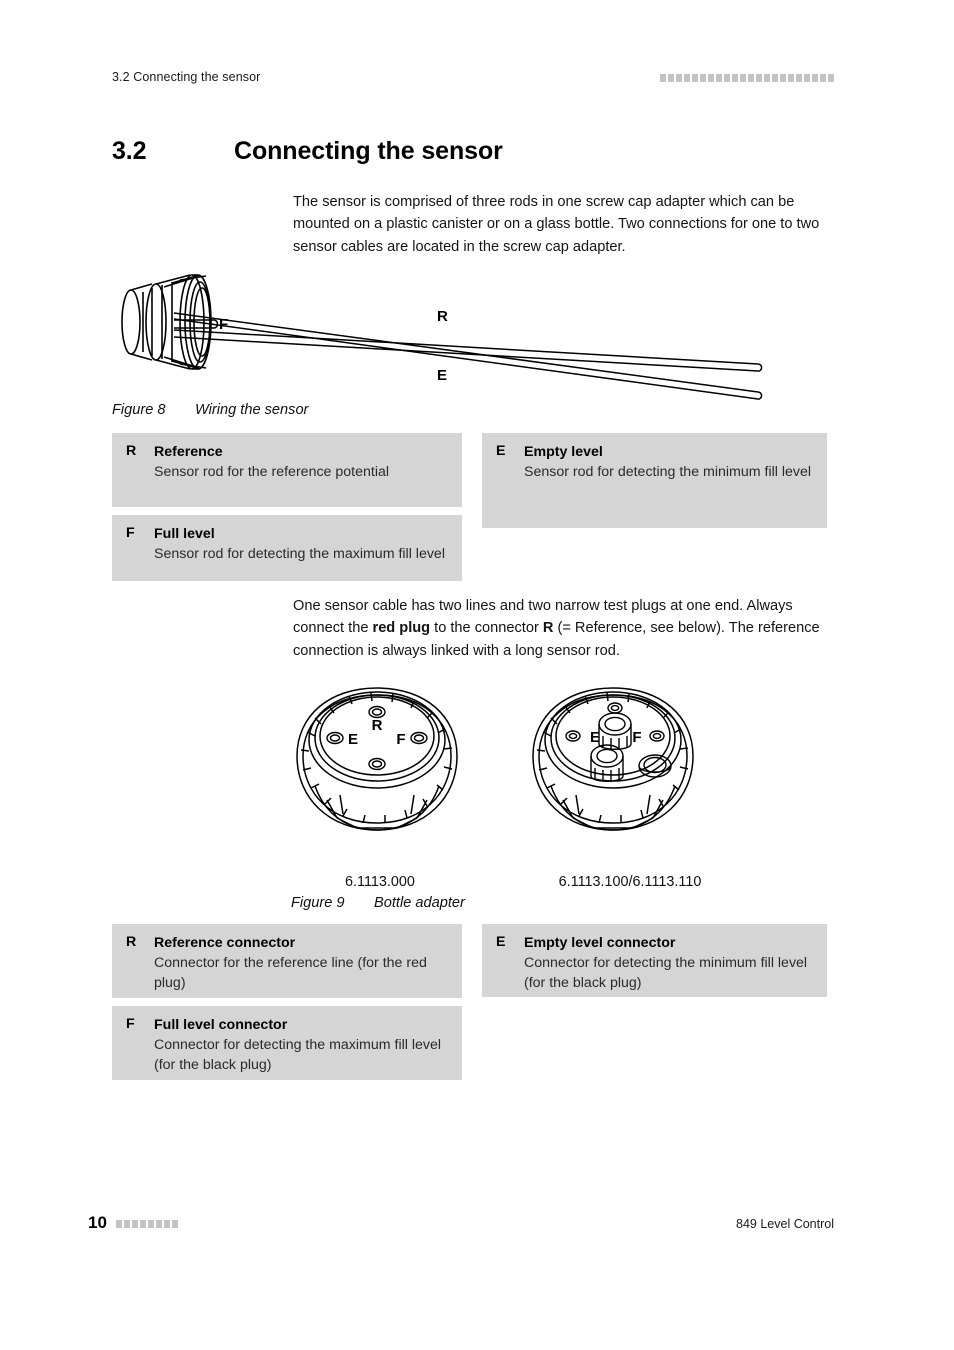 The image size is (954, 1350). I want to click on section-heading-text: Connecting the sensor, so click(368, 151).